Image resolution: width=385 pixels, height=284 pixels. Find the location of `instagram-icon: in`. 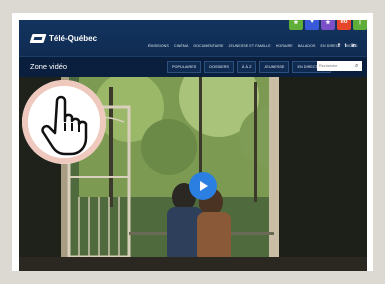

instagram-icon: in is located at coordinates (353, 46).